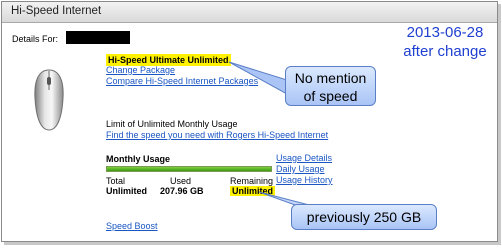 This screenshot has width=502, height=248. What do you see at coordinates (304, 158) in the screenshot?
I see `usage-details-link: Usage Details` at bounding box center [304, 158].